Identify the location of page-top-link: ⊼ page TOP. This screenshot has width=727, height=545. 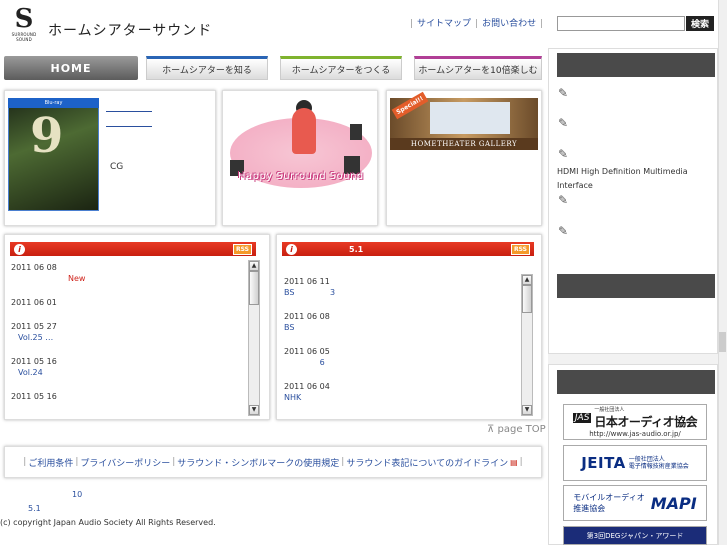
(516, 429).